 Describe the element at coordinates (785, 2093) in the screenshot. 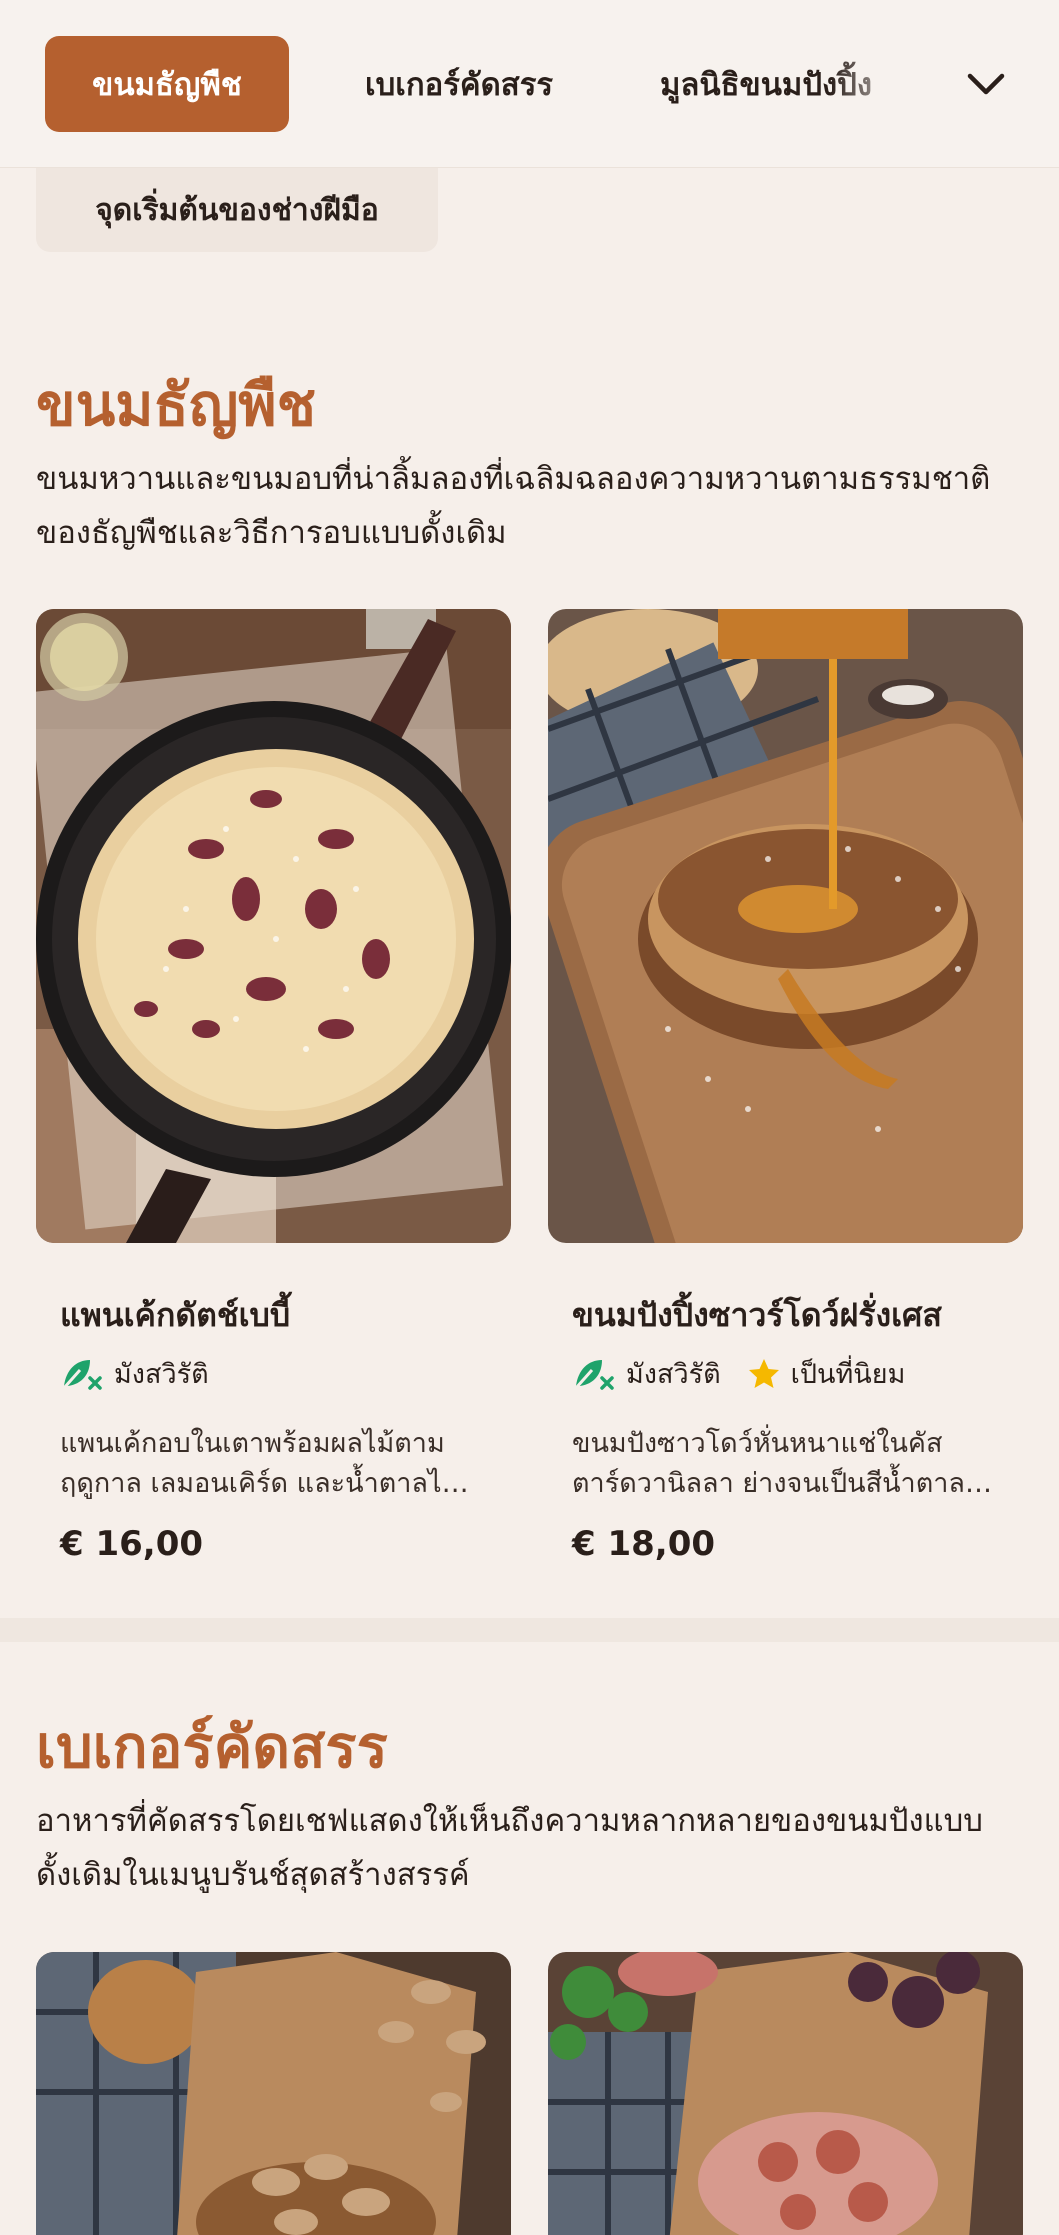

I see `prosciutto-fig-toast-image` at that location.